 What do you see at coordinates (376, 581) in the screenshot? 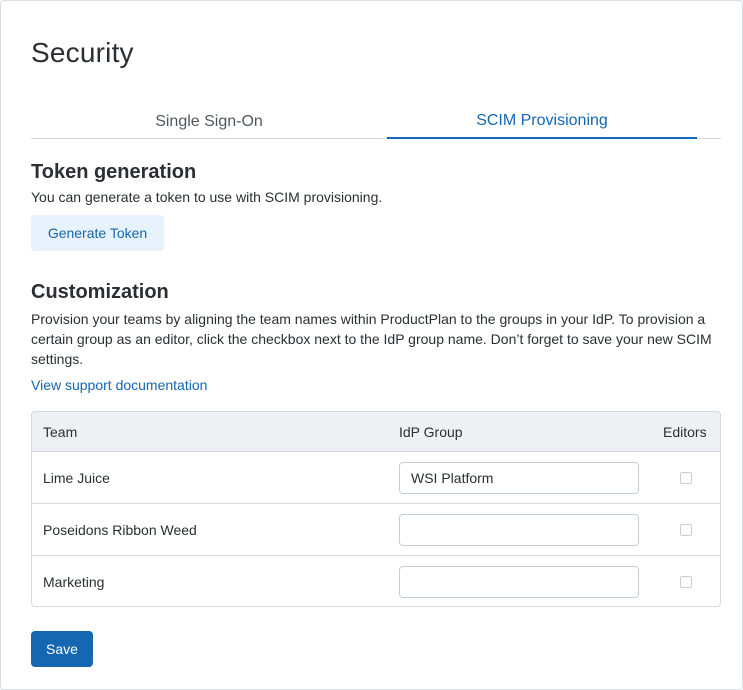
I see `table-row: Marketing` at bounding box center [376, 581].